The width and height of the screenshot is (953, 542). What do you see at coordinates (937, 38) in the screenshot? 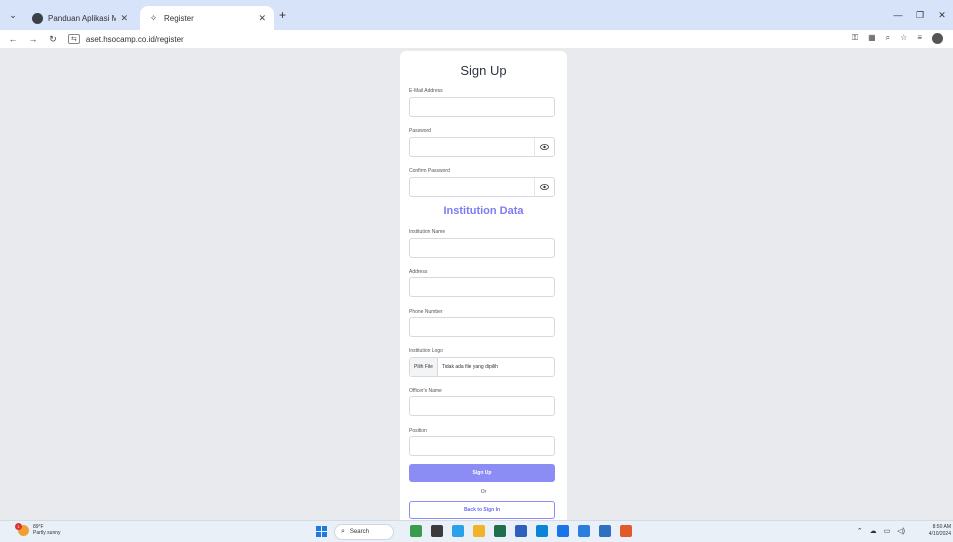
I see `profile-avatar` at bounding box center [937, 38].